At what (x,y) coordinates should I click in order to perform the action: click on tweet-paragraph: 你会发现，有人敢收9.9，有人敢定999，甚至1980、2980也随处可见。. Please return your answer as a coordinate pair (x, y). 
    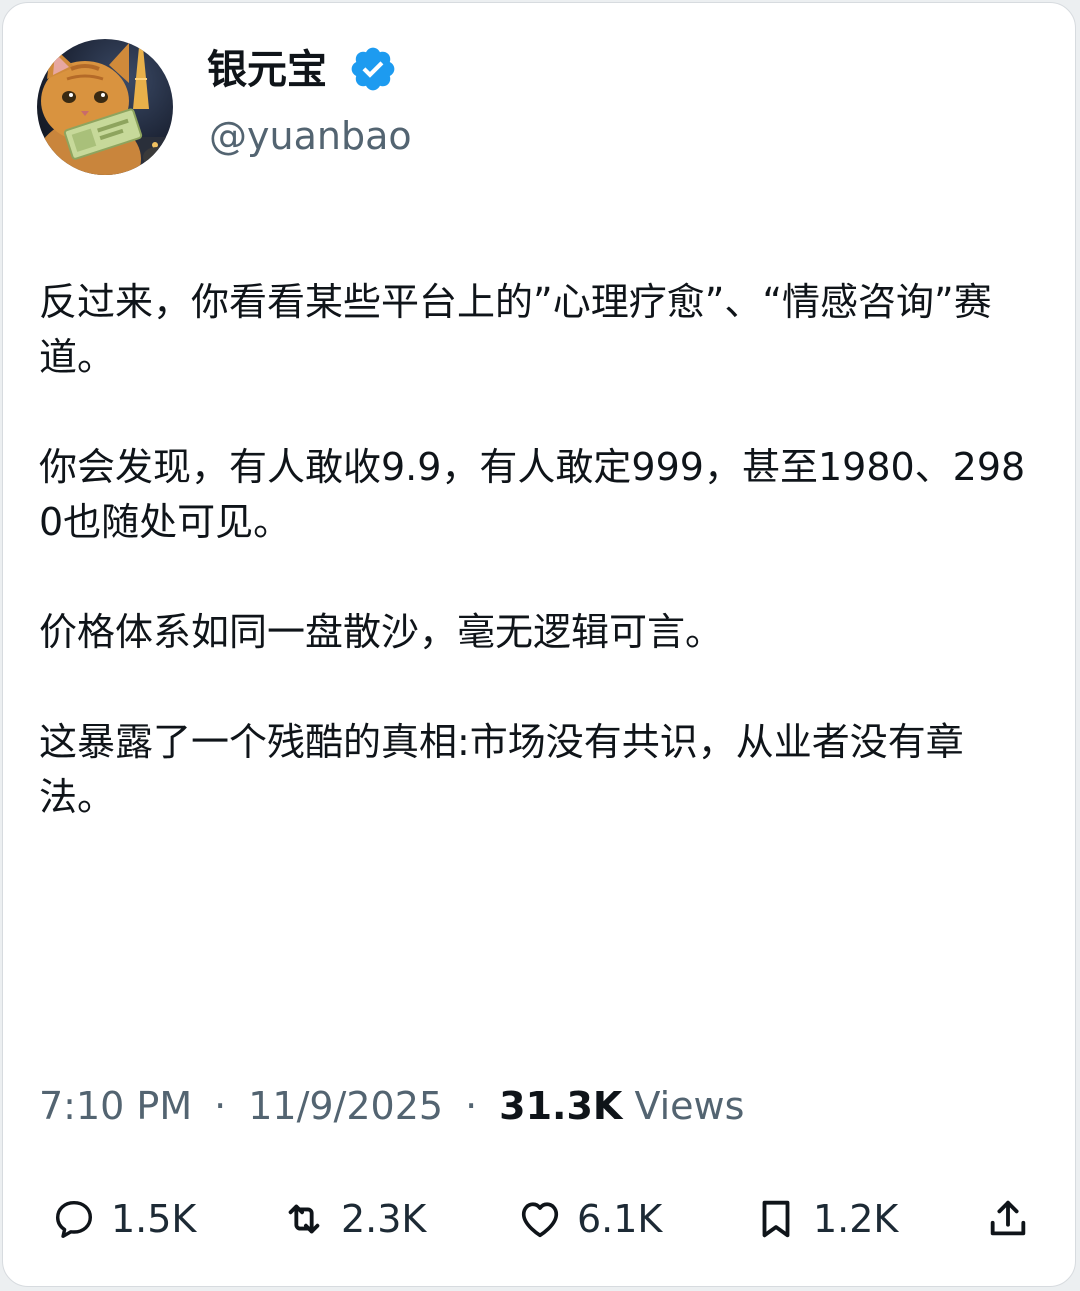
    Looking at the image, I should click on (532, 494).